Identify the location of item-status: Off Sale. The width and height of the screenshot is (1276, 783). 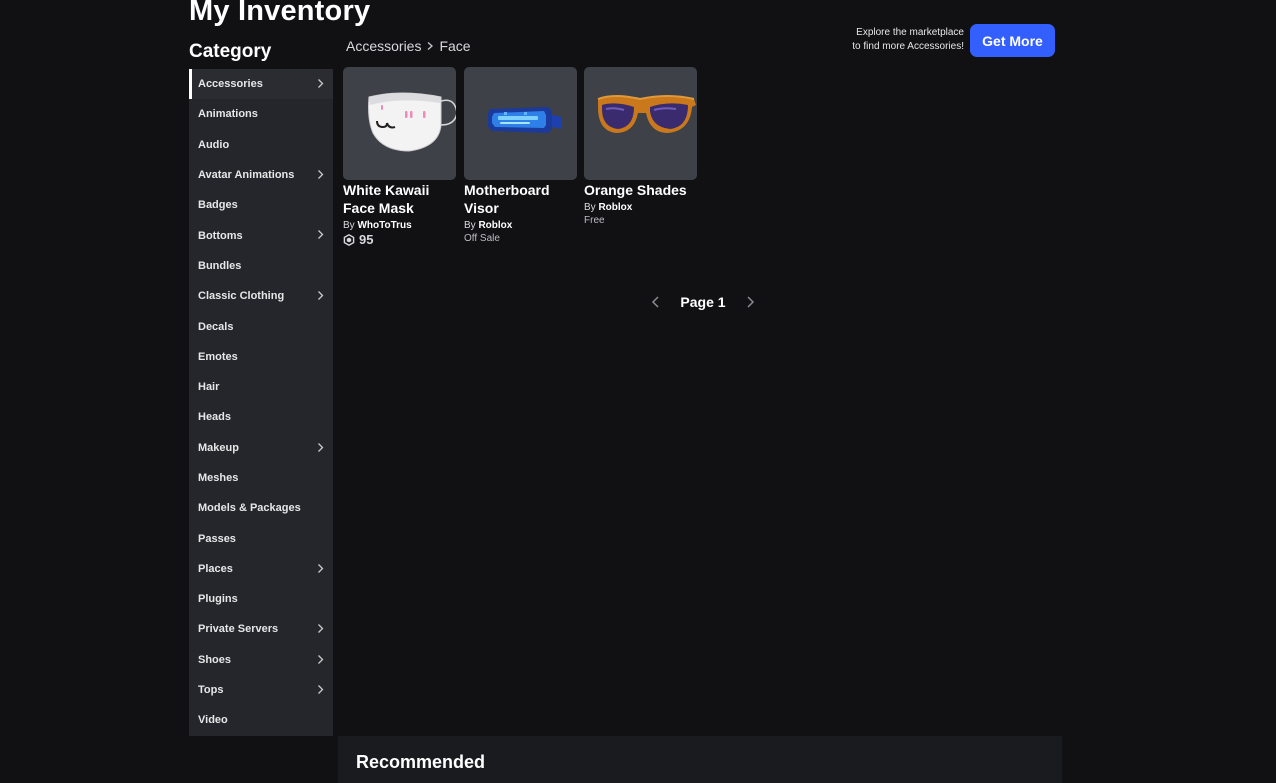
(482, 238).